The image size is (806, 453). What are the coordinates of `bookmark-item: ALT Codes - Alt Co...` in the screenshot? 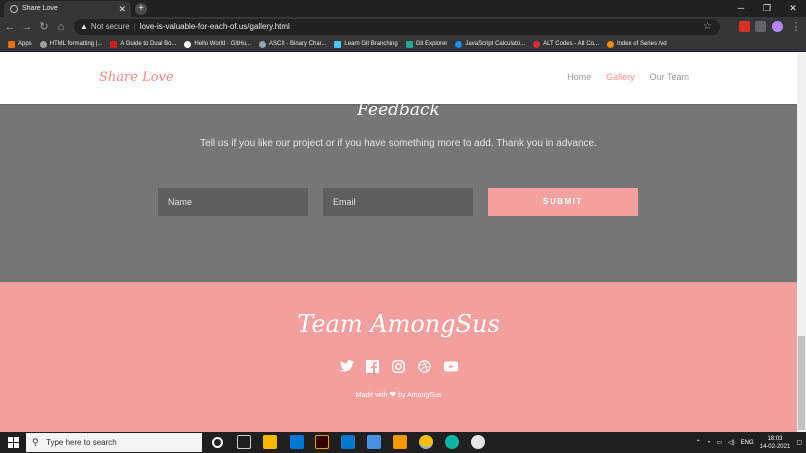 It's located at (566, 44).